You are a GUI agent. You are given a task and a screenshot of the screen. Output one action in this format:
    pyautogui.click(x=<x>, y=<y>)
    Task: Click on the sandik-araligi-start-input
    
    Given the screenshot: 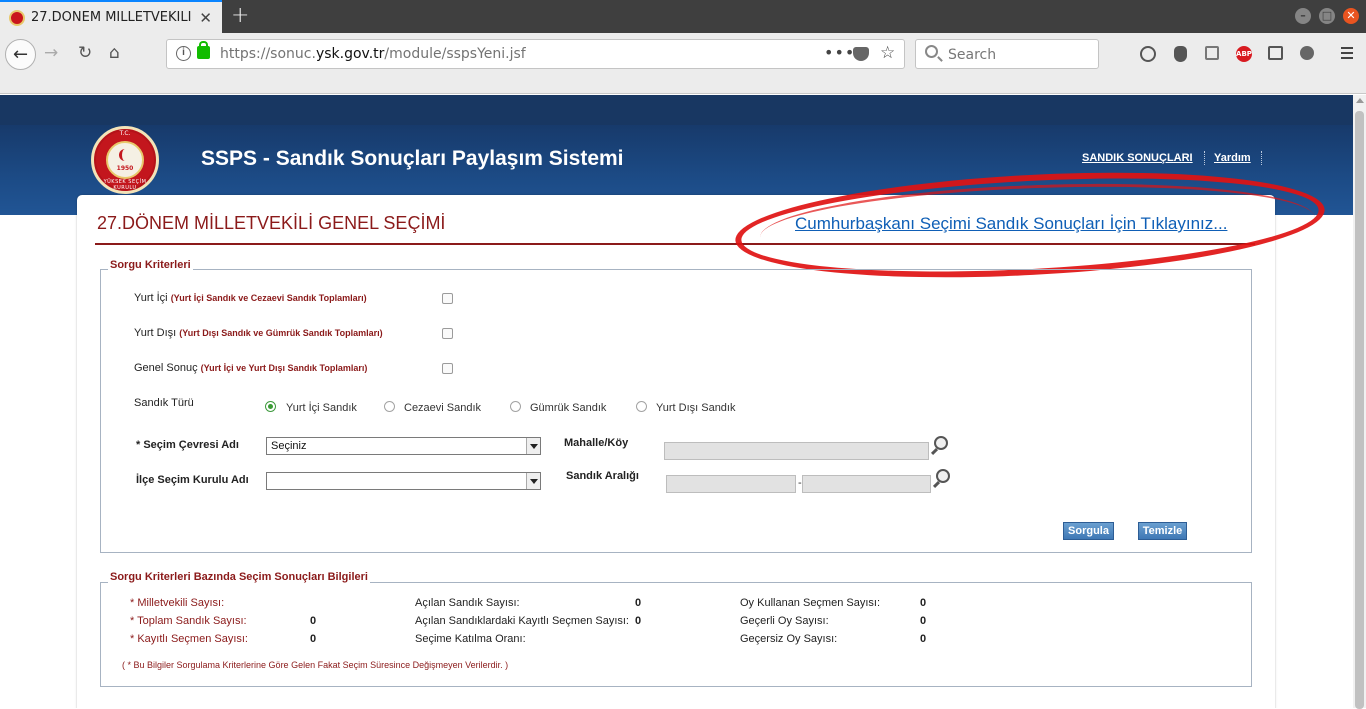 What is the action you would take?
    pyautogui.click(x=731, y=484)
    